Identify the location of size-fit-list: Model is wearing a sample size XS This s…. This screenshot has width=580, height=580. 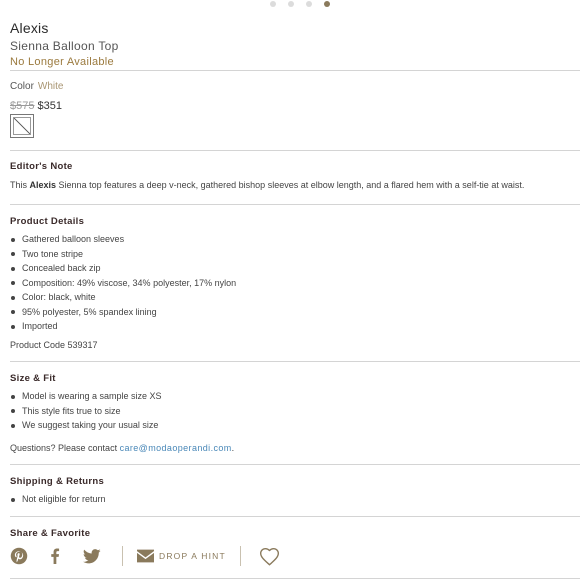
(86, 411).